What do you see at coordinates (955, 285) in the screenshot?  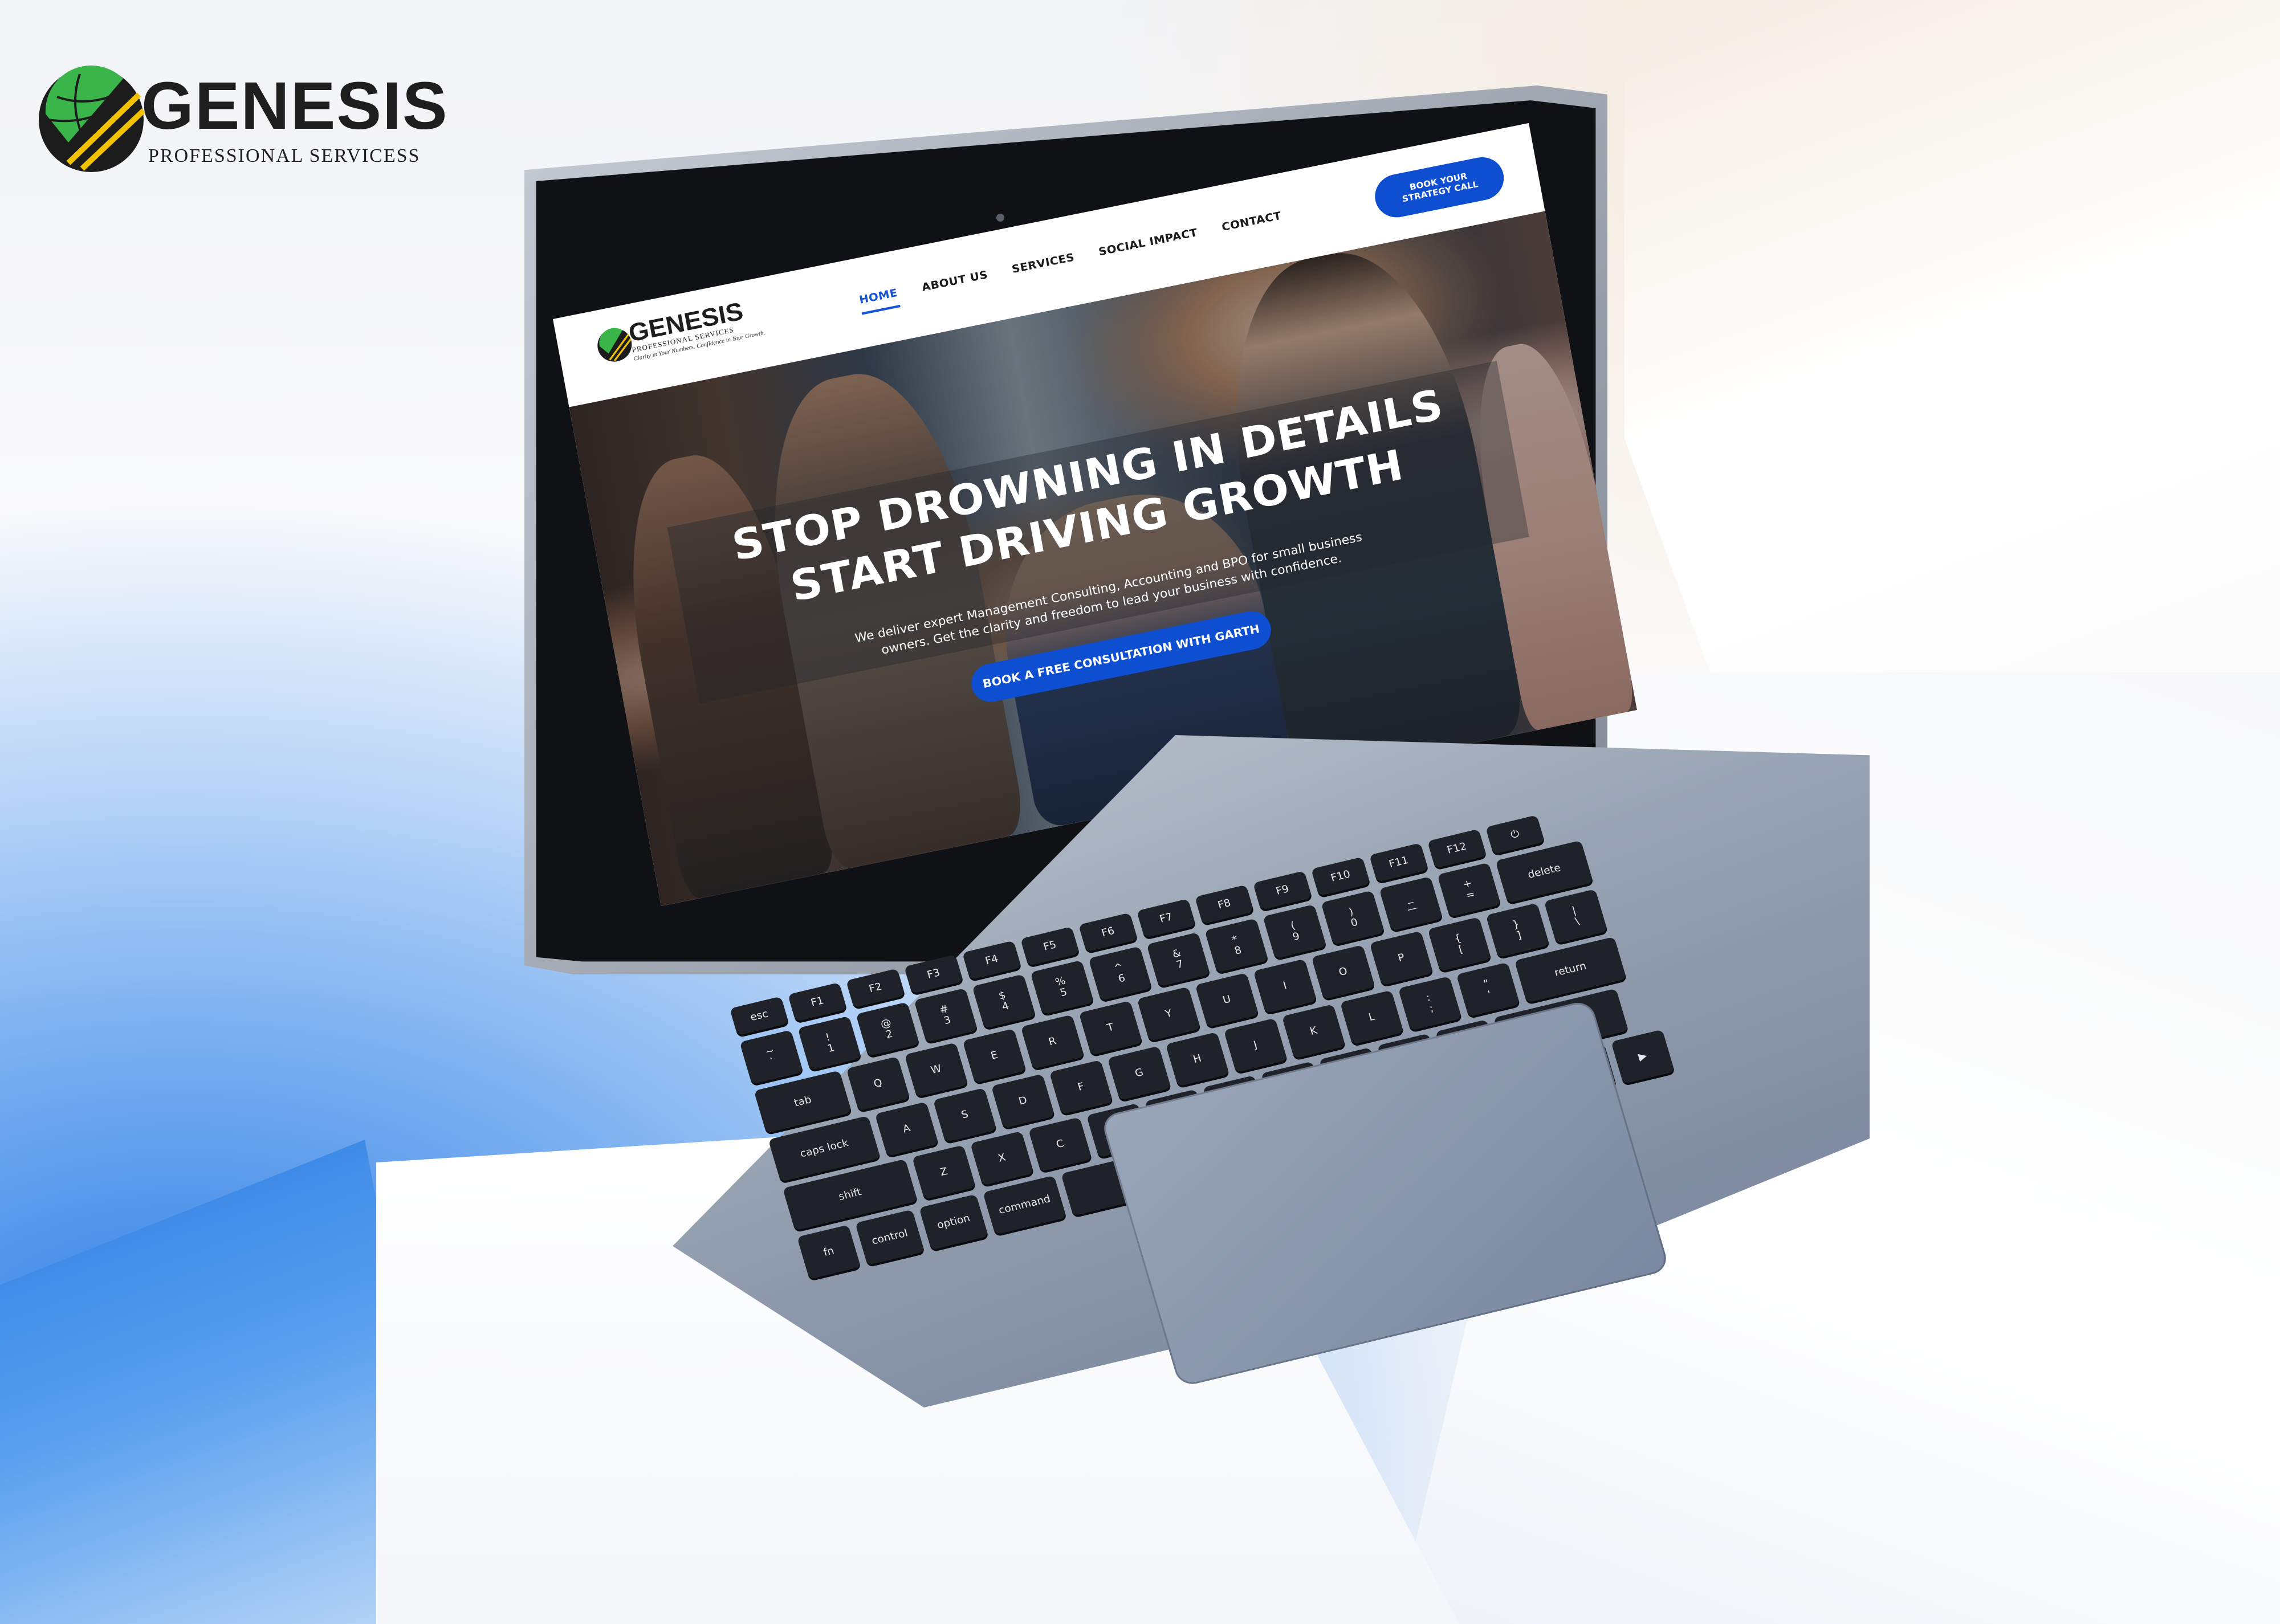 I see `nav-item-about-us: ABOUT US` at bounding box center [955, 285].